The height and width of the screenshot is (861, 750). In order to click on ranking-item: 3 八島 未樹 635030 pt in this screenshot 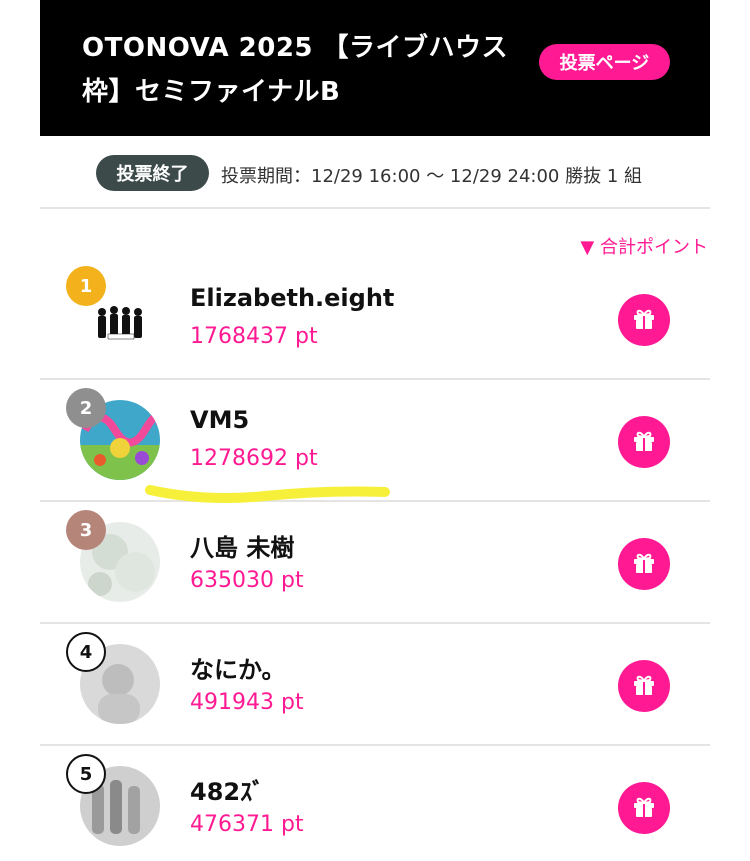, I will do `click(375, 563)`.